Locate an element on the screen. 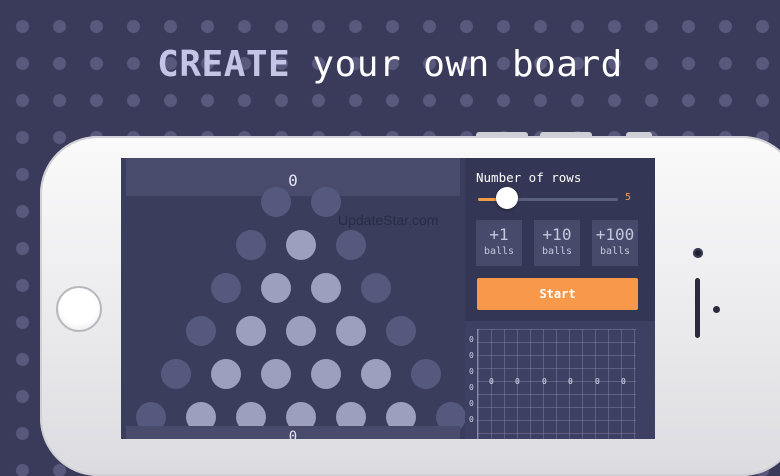 This screenshot has height=476, width=780. rows-value: 5 is located at coordinates (628, 197).